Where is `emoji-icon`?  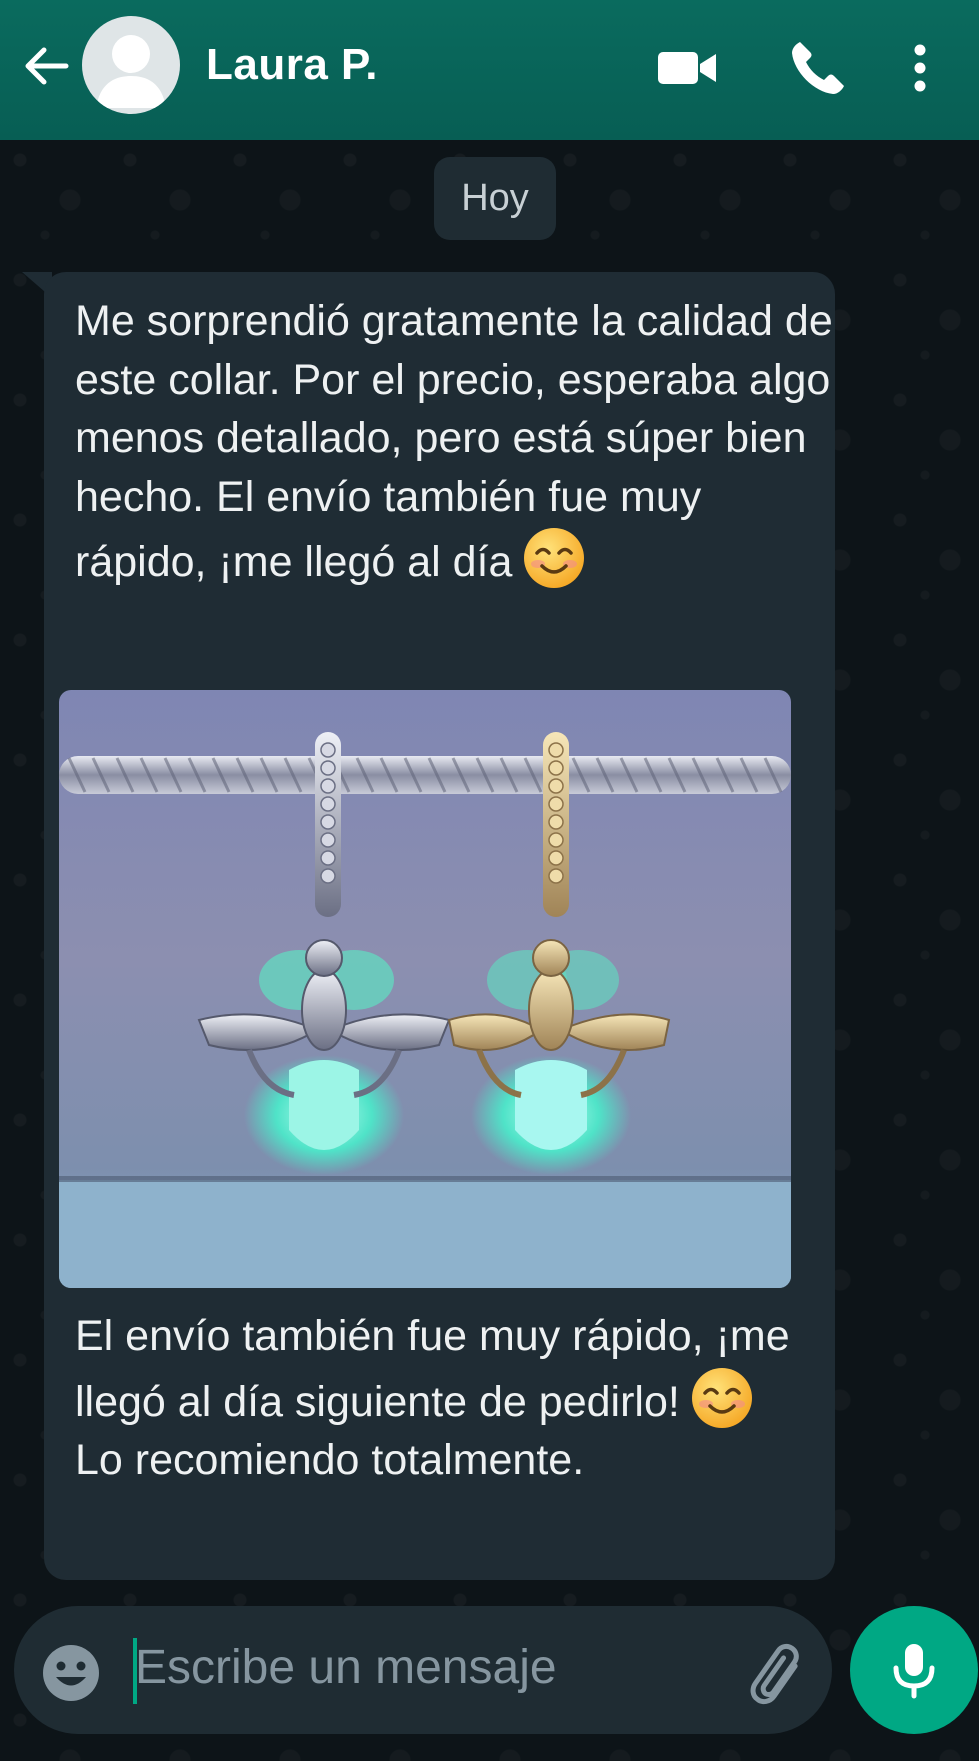
emoji-icon is located at coordinates (71, 1673).